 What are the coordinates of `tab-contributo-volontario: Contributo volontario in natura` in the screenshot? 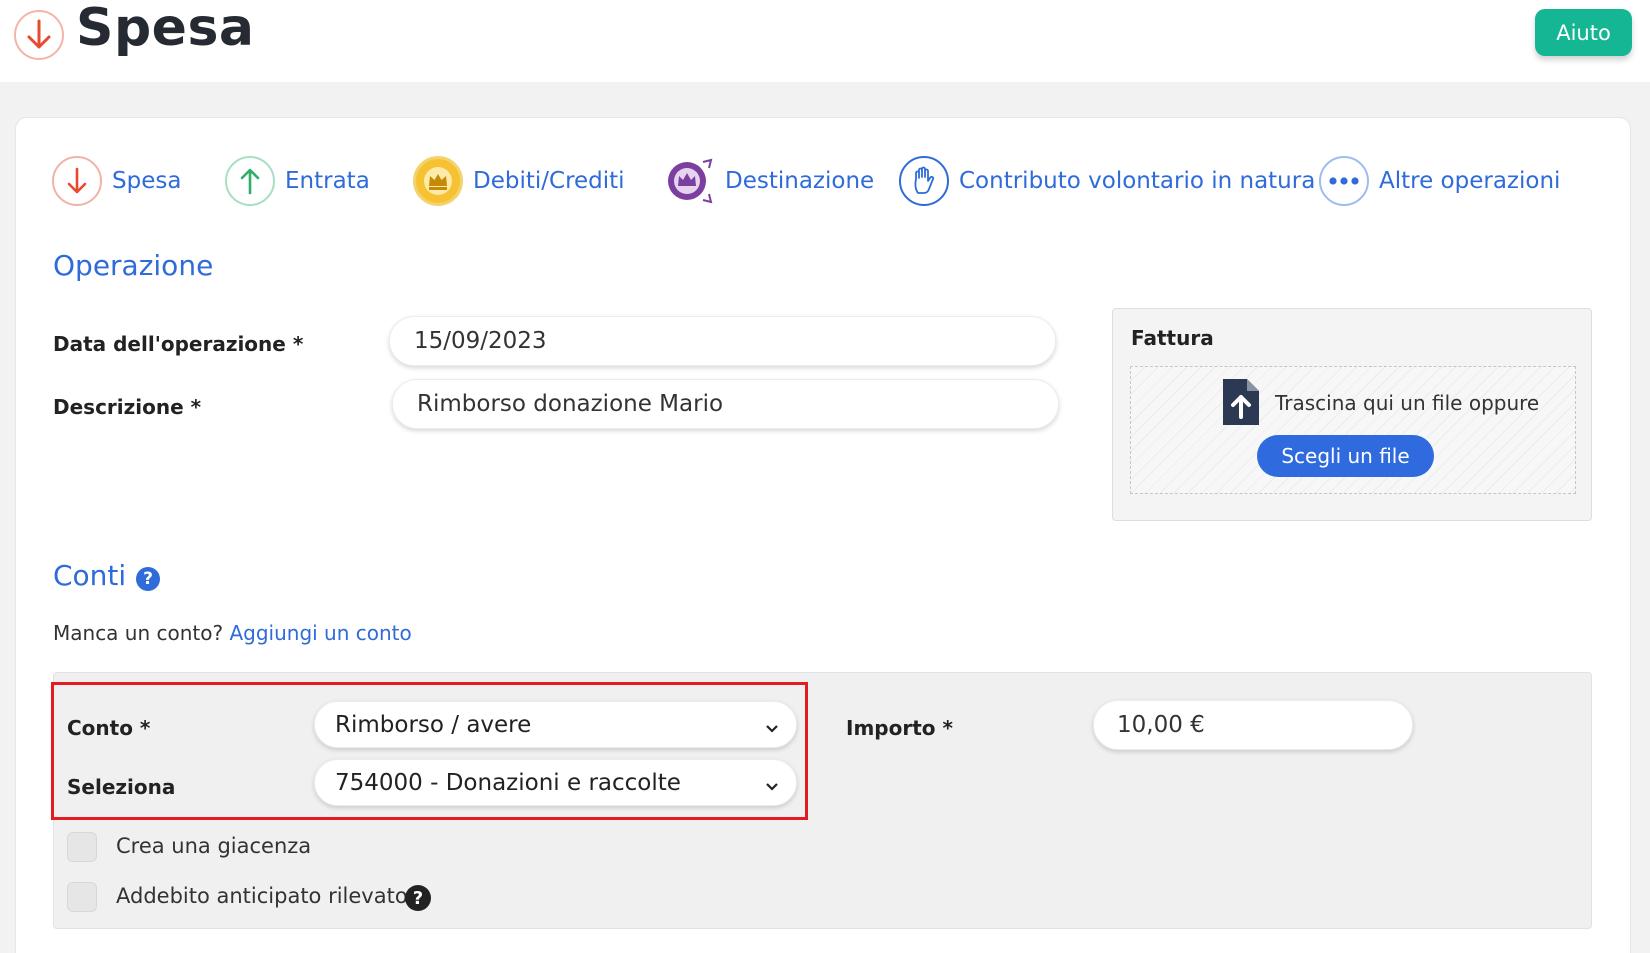 It's located at (1107, 181).